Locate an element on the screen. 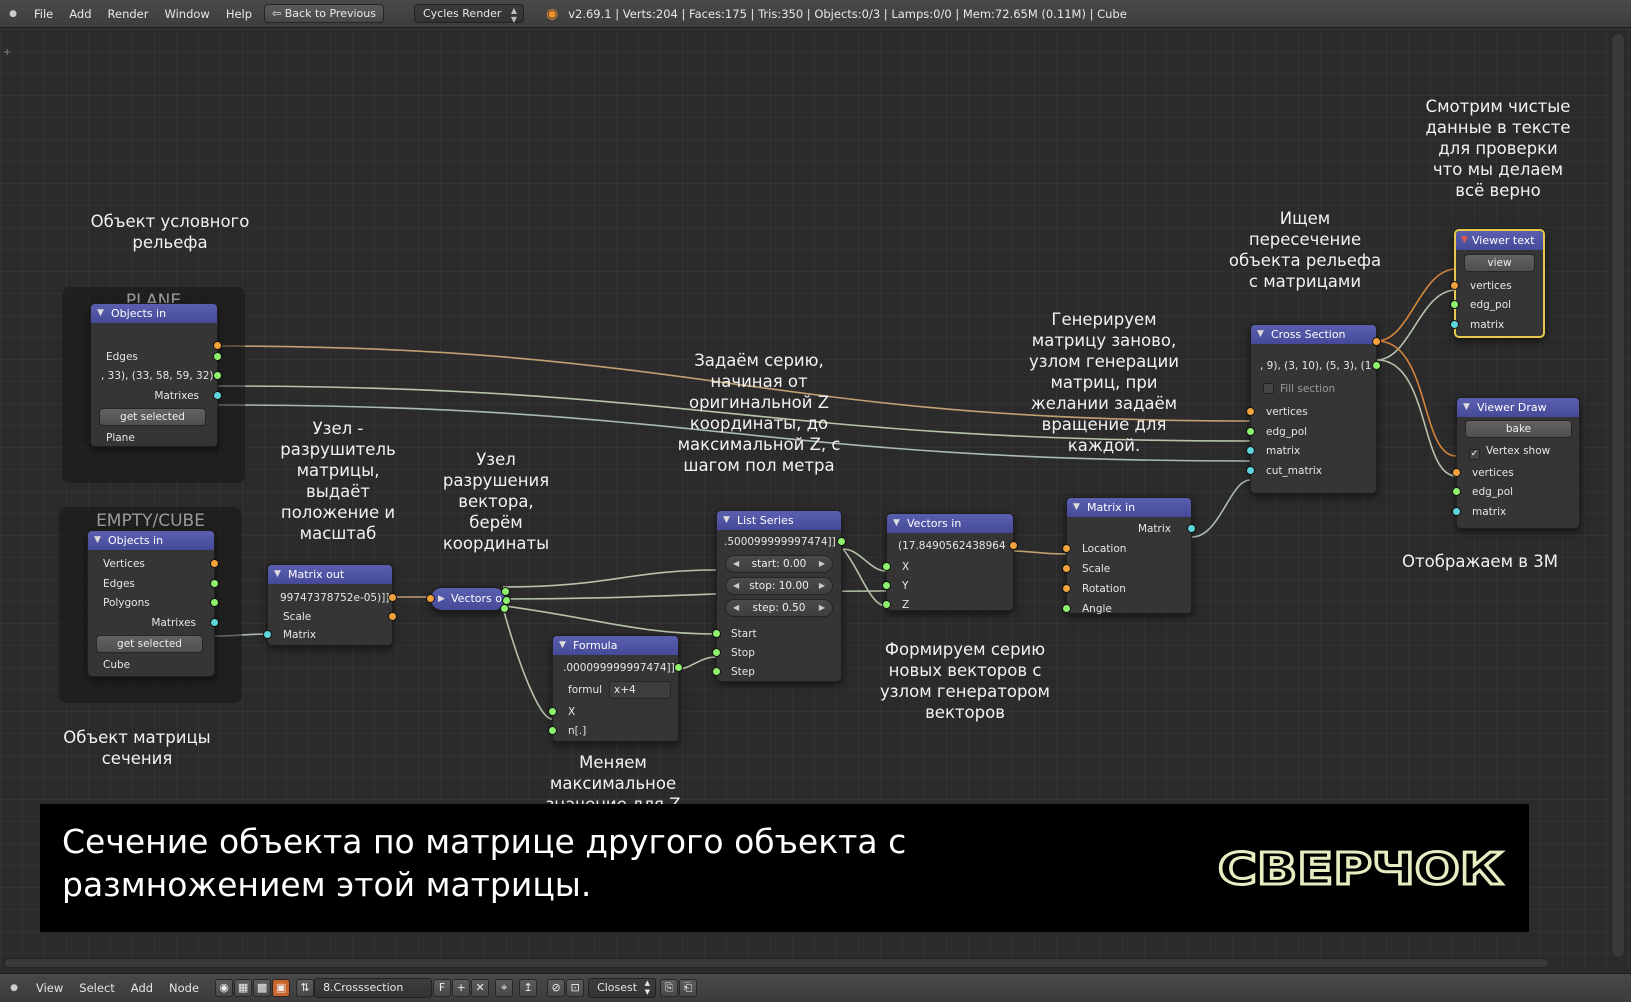 This screenshot has height=1002, width=1631. menu-help: Help is located at coordinates (239, 14).